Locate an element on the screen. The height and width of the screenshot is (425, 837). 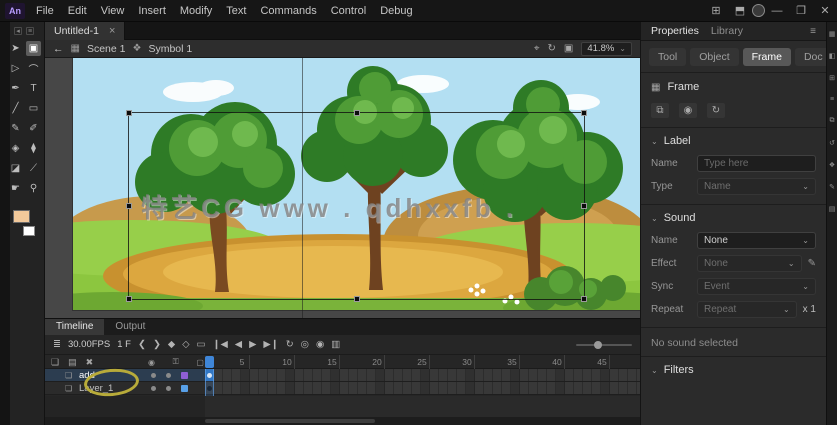
selection-tool: ➤ is located at coordinates (15, 48).